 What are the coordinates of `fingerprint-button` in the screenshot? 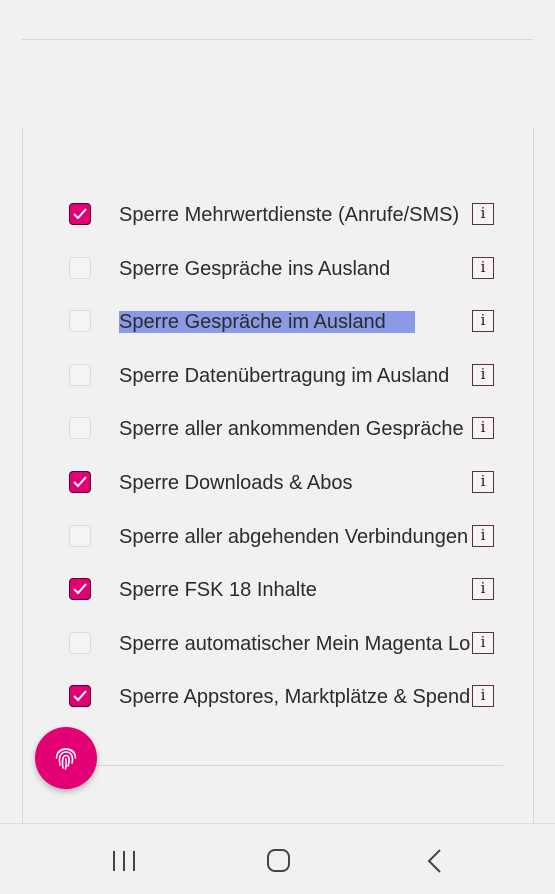 It's located at (66, 758).